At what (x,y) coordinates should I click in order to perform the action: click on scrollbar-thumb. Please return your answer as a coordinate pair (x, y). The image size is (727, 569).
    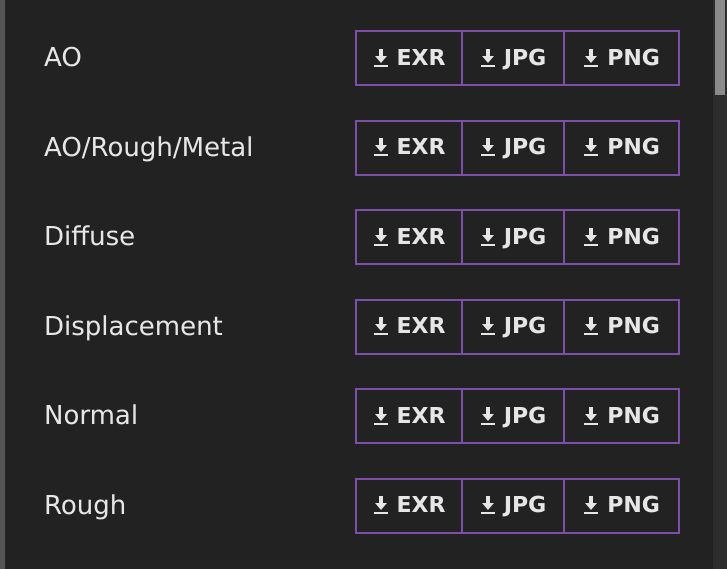
    Looking at the image, I should click on (720, 47).